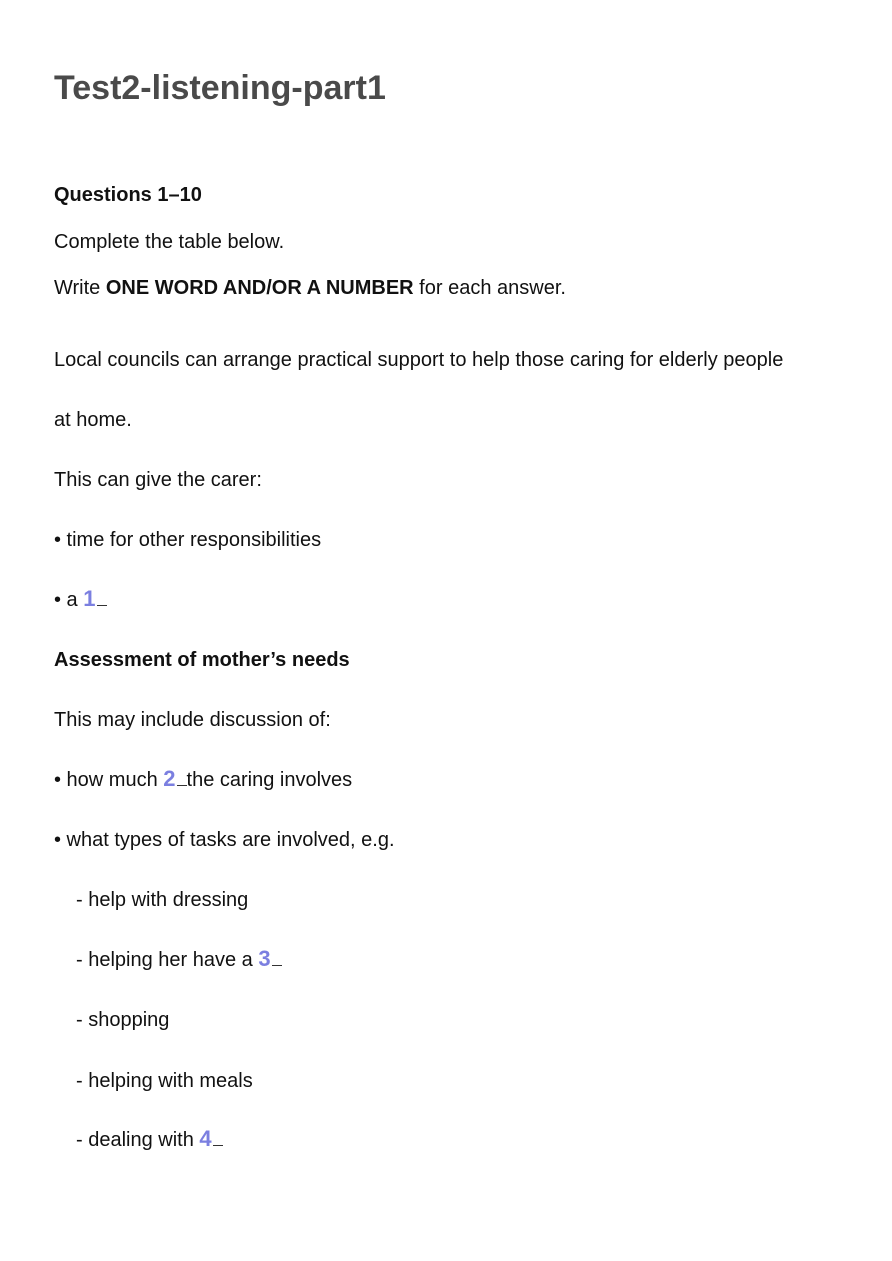 The image size is (892, 1261). I want to click on bullet-question-2-prefix: • how much, so click(109, 780).